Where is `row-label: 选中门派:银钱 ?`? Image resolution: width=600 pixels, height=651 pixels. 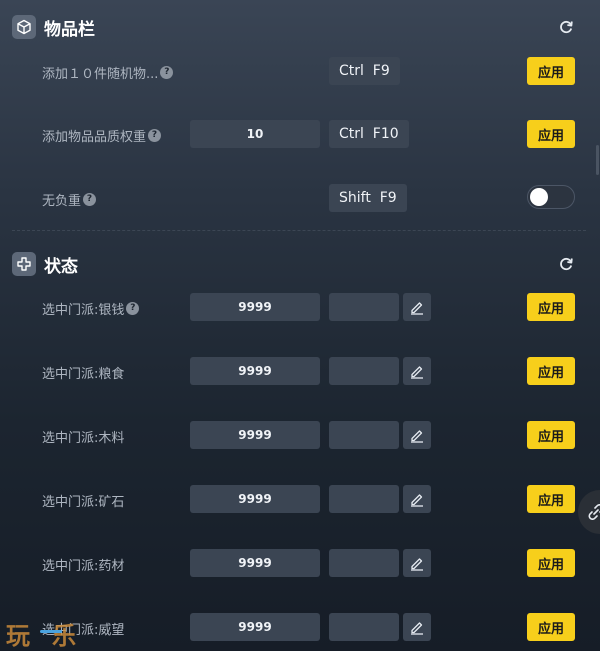
row-label: 选中门派:银钱 ? is located at coordinates (91, 308).